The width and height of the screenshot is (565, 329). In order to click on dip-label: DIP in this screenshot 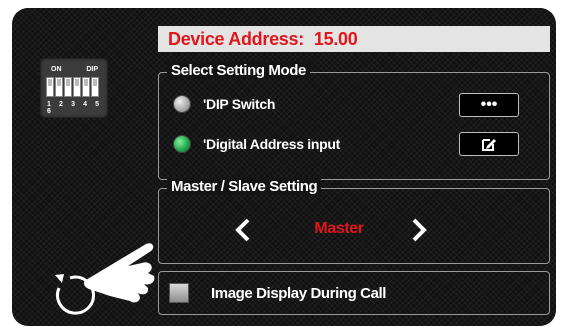, I will do `click(92, 69)`.